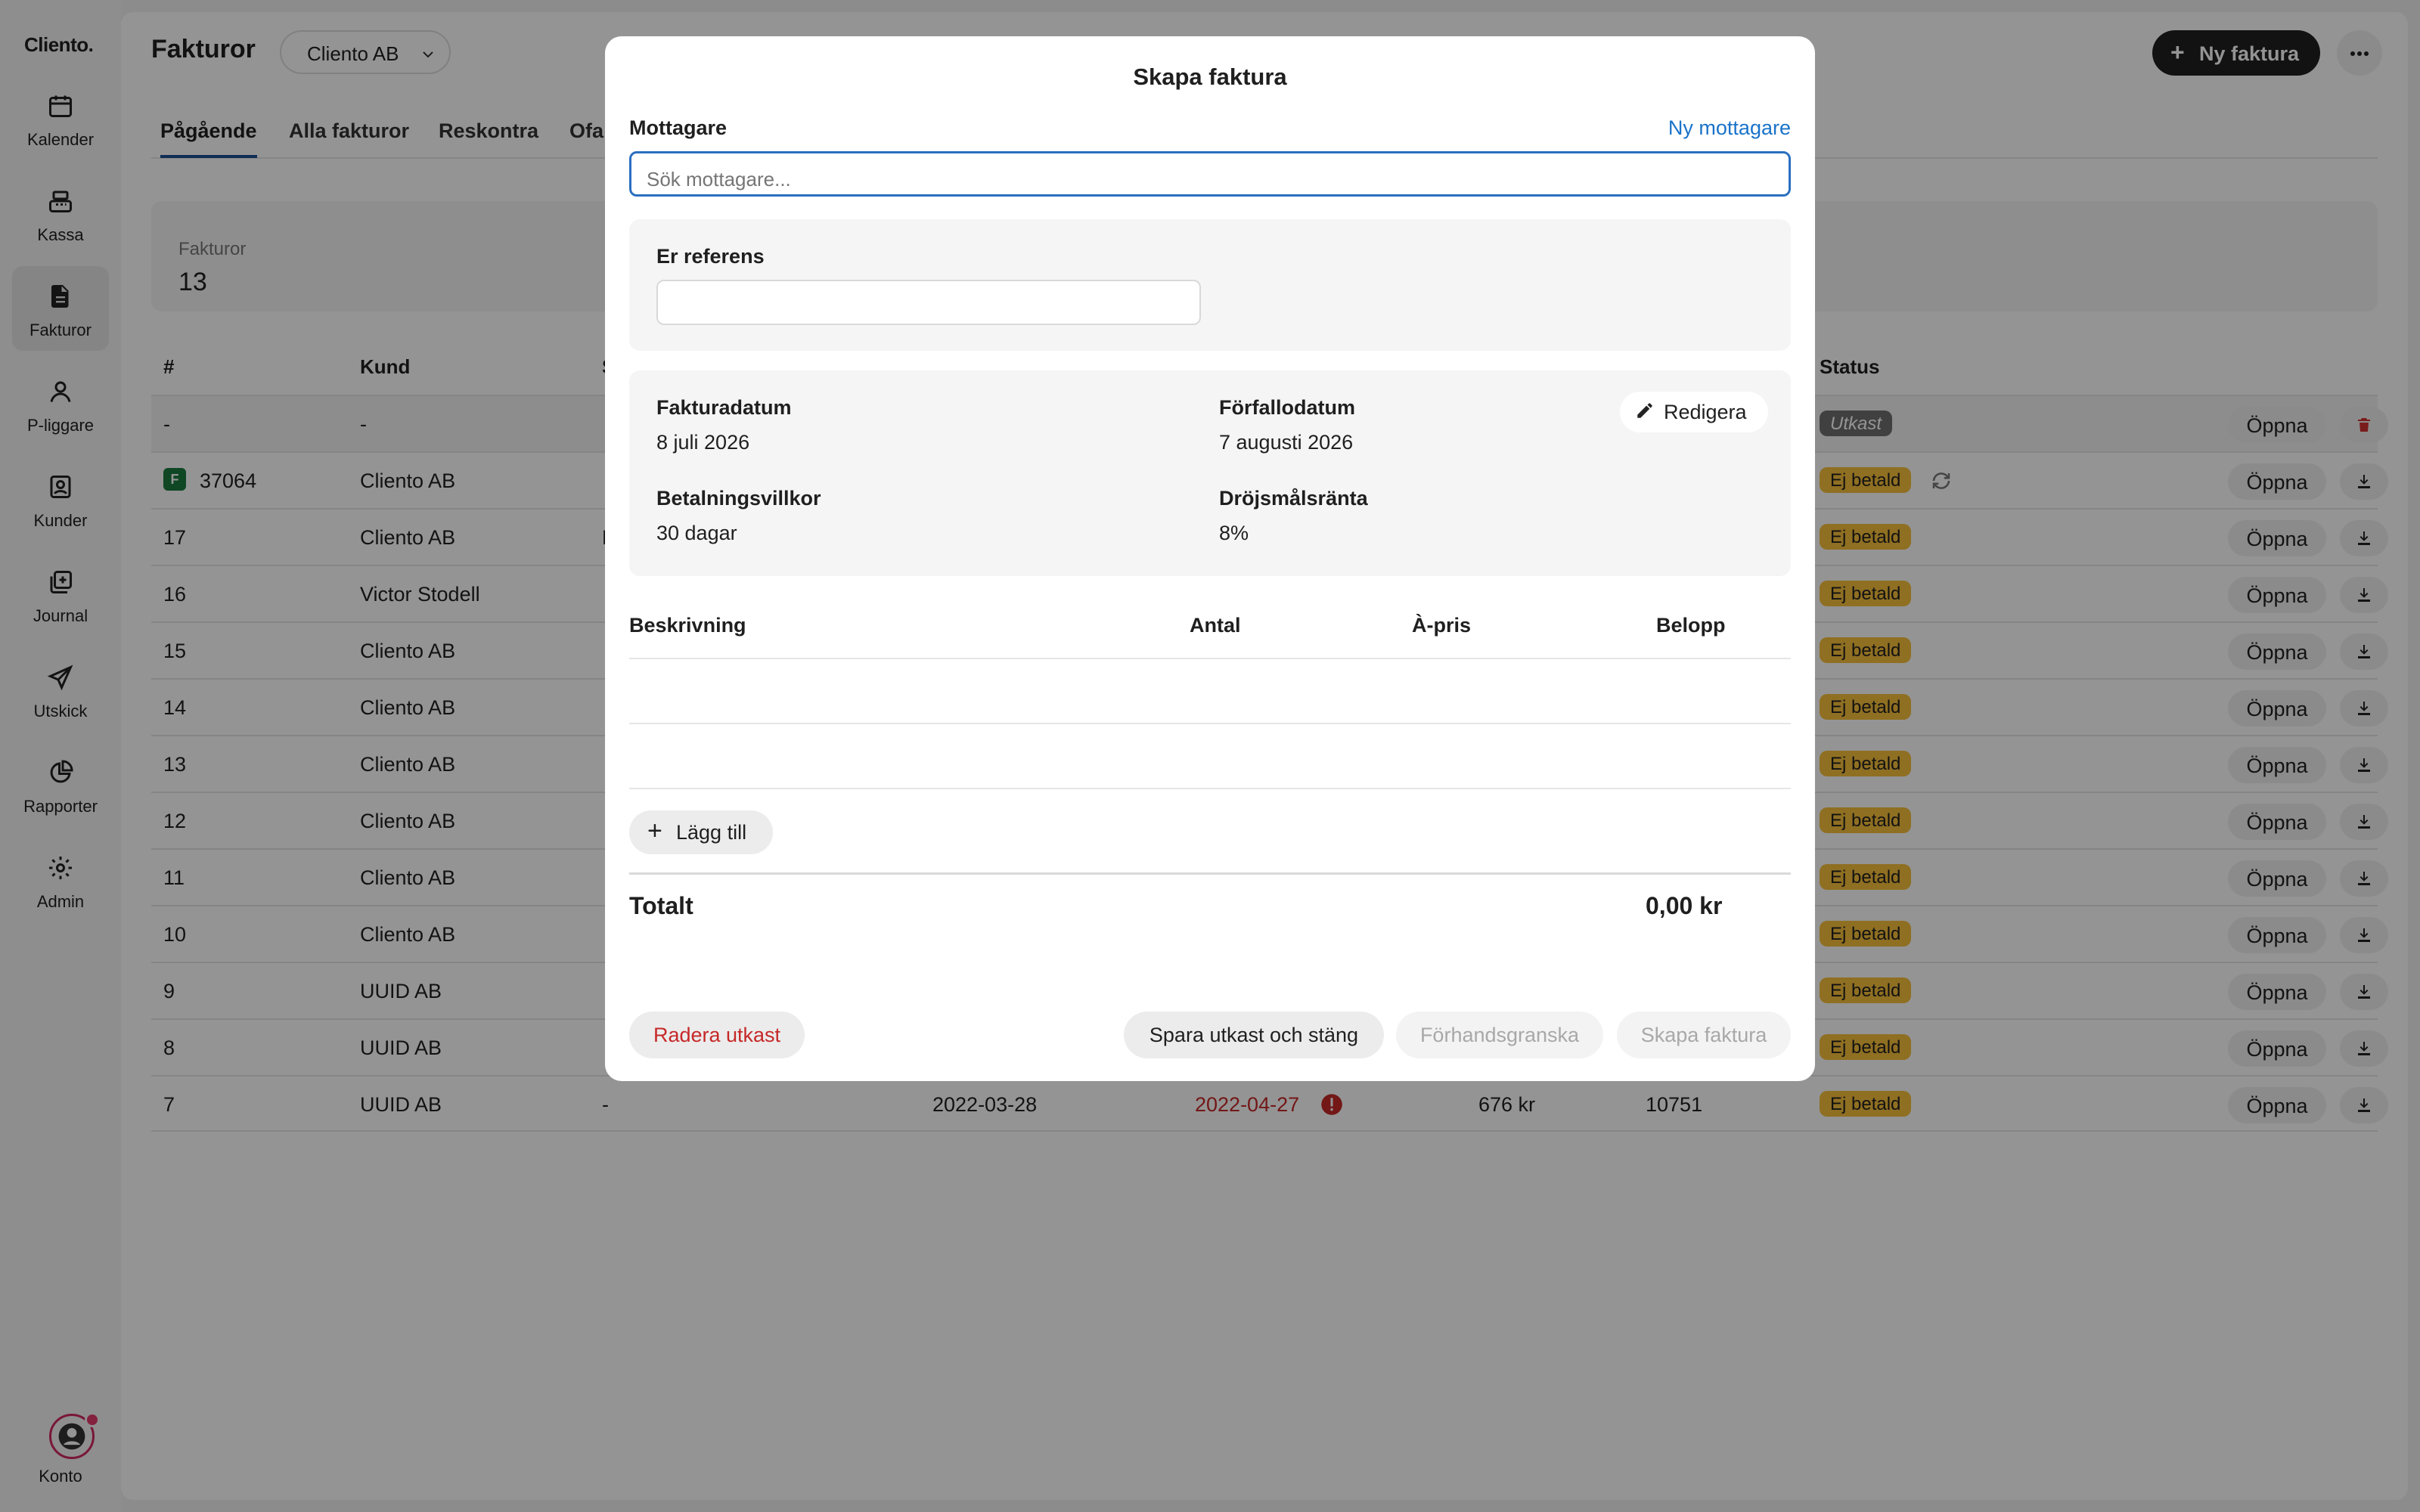 The width and height of the screenshot is (2420, 1512). I want to click on invoice-date-label: Fakturadatum, so click(724, 407).